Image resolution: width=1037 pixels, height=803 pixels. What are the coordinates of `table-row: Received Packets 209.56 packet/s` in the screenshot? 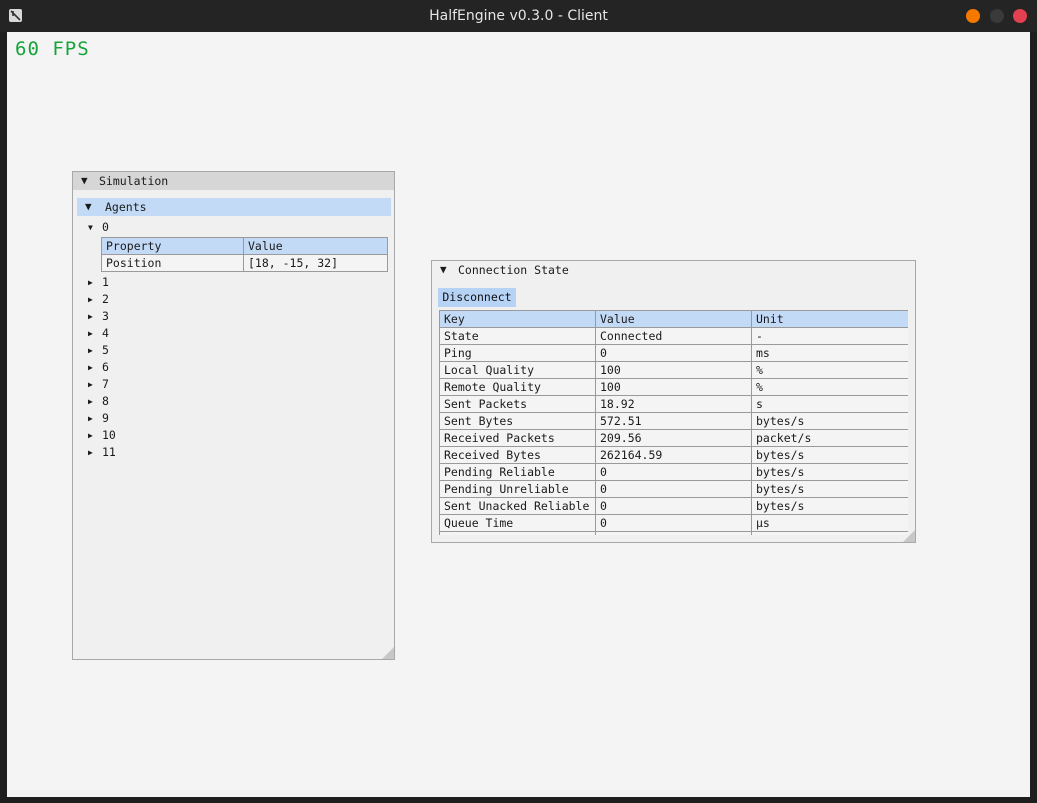 It's located at (673, 438).